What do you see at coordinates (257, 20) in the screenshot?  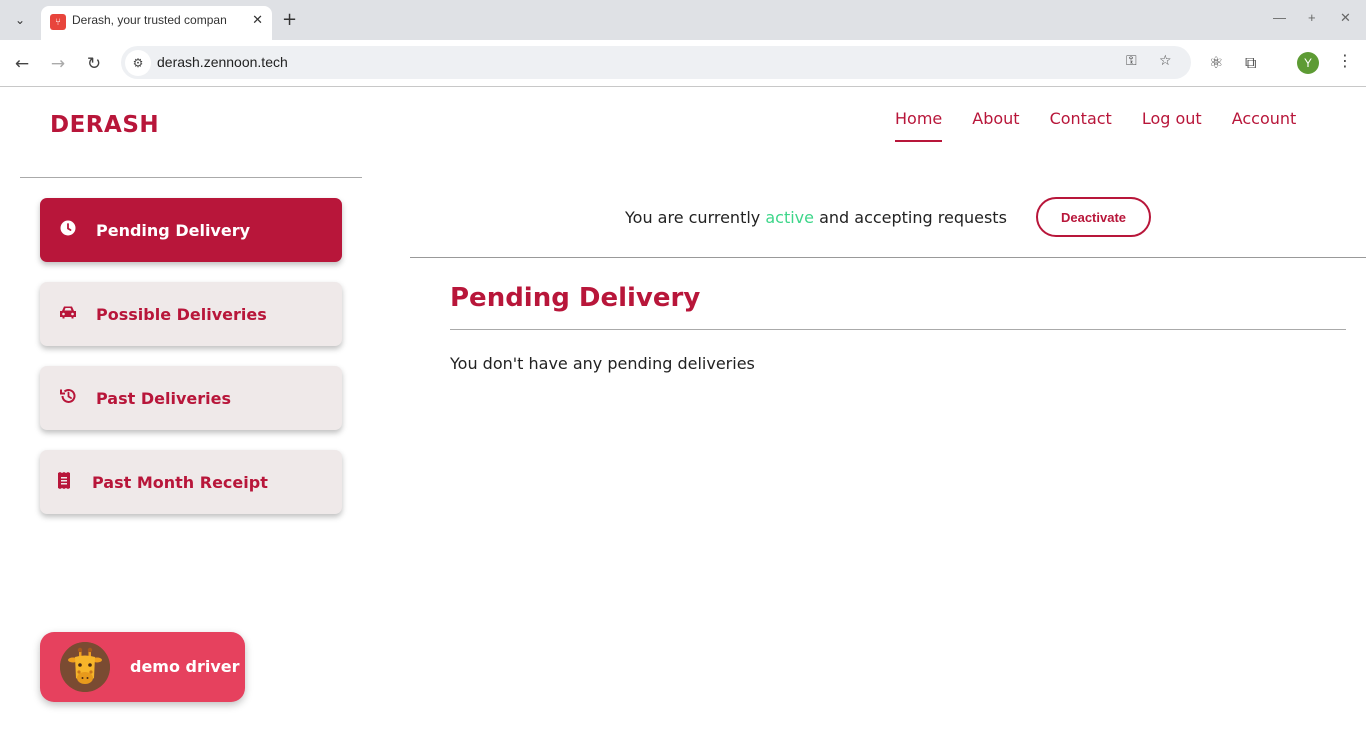 I see `close-icon: ✕` at bounding box center [257, 20].